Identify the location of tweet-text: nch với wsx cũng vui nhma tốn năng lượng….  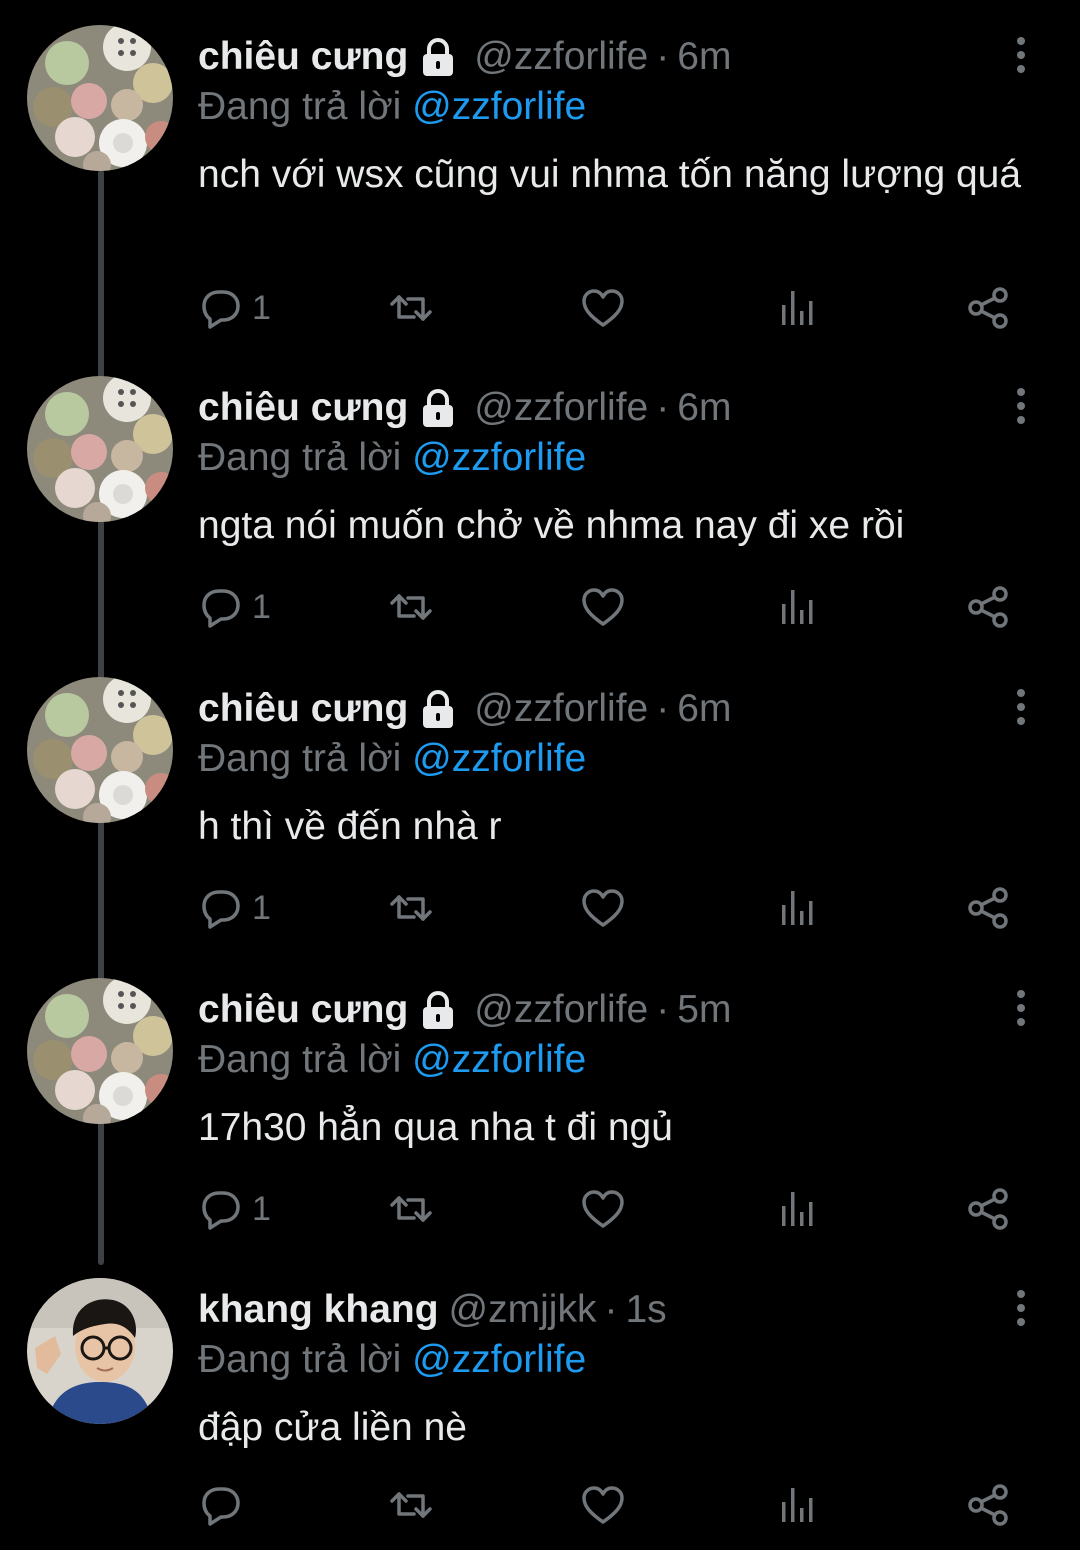
(610, 174).